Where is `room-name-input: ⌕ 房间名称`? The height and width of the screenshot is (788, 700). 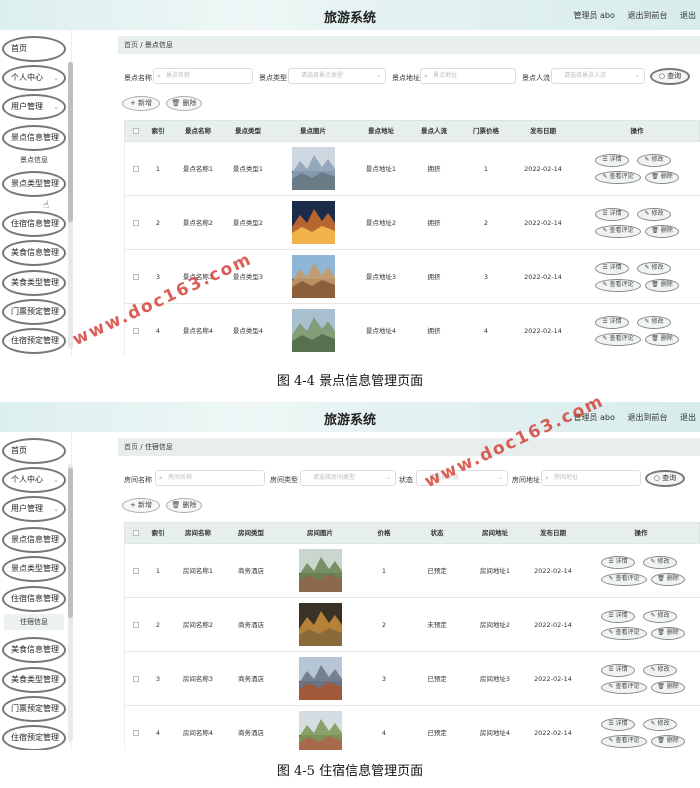
room-name-input: ⌕ 房间名称 is located at coordinates (210, 478).